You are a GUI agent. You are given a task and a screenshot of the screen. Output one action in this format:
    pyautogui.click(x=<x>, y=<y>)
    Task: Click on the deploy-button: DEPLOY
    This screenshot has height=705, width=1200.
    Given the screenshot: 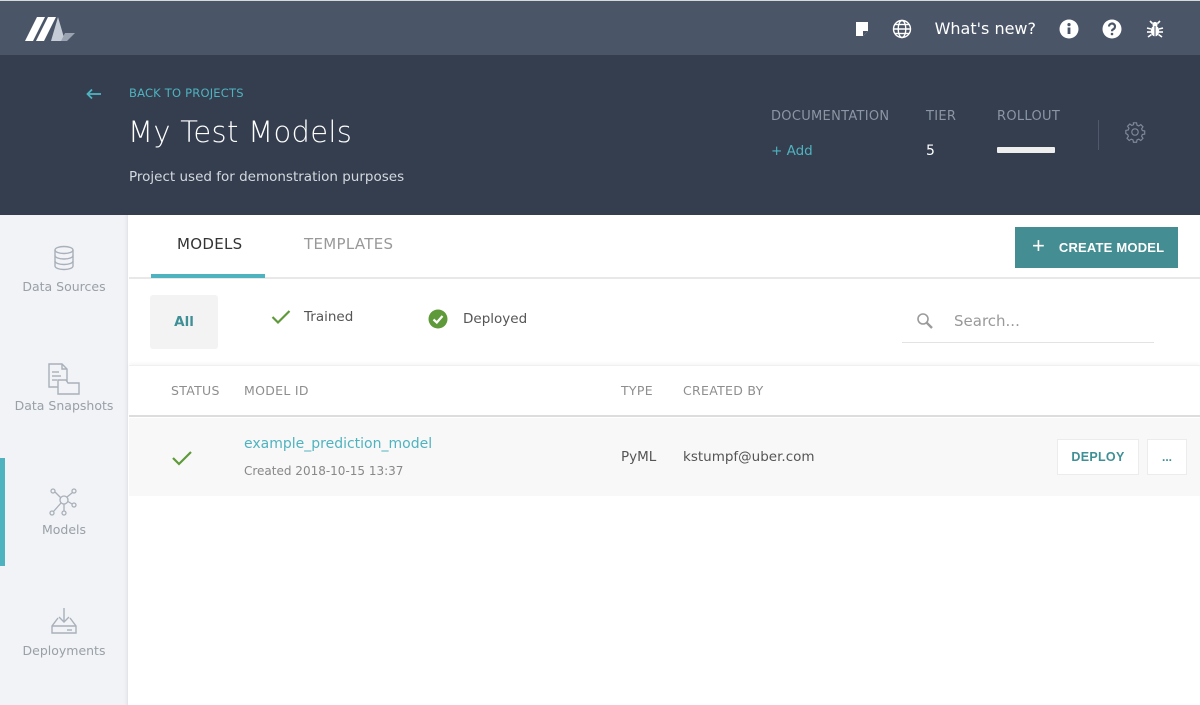 What is the action you would take?
    pyautogui.click(x=1098, y=457)
    